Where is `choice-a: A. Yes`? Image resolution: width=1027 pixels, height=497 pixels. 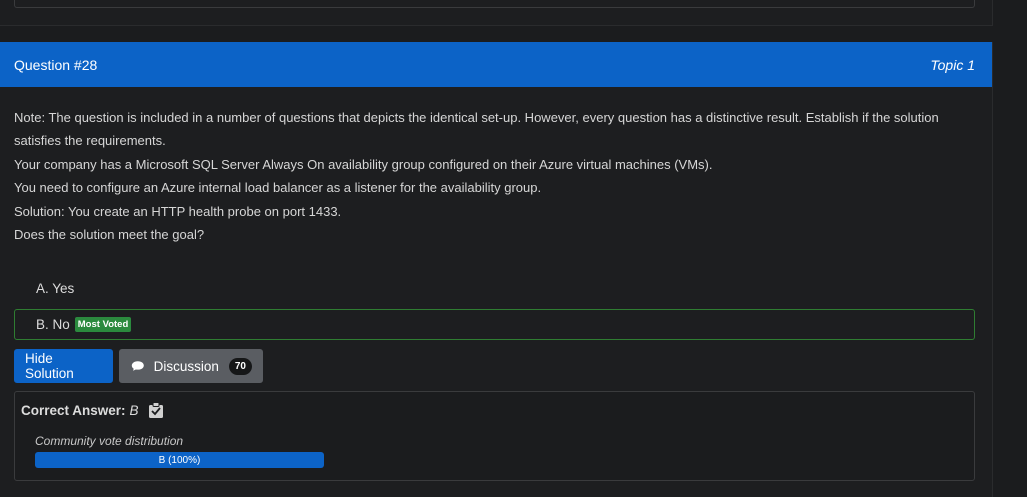
choice-a: A. Yes is located at coordinates (494, 288).